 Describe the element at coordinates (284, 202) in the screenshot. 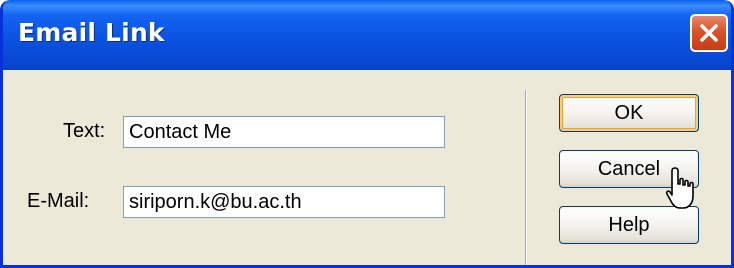

I see `email-input` at that location.